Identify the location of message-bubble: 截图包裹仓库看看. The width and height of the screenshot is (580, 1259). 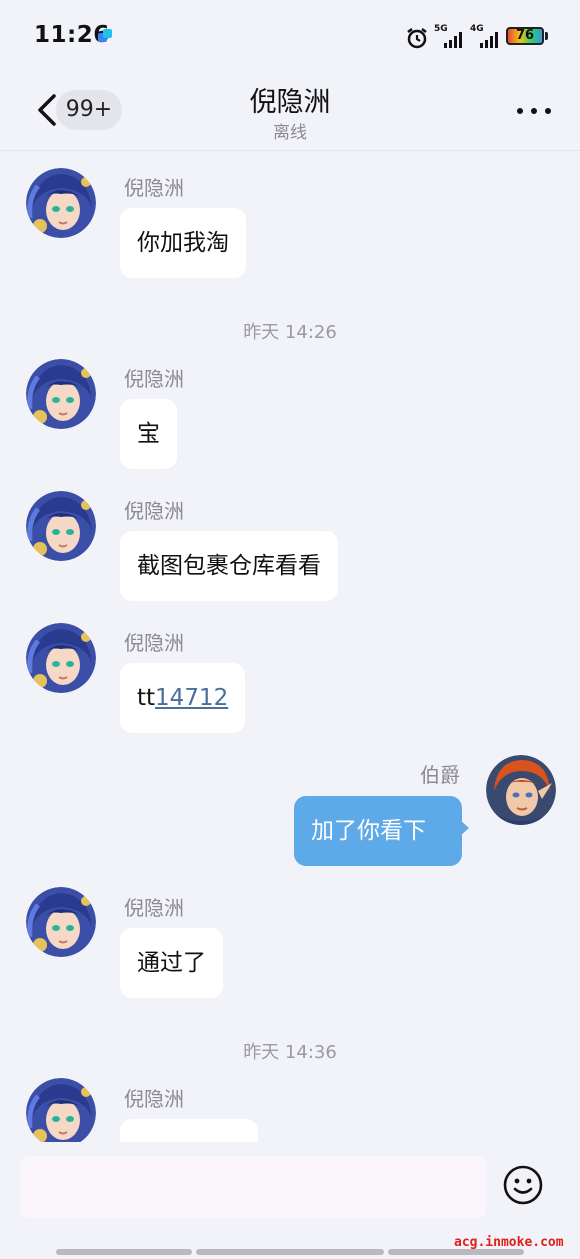
(229, 566).